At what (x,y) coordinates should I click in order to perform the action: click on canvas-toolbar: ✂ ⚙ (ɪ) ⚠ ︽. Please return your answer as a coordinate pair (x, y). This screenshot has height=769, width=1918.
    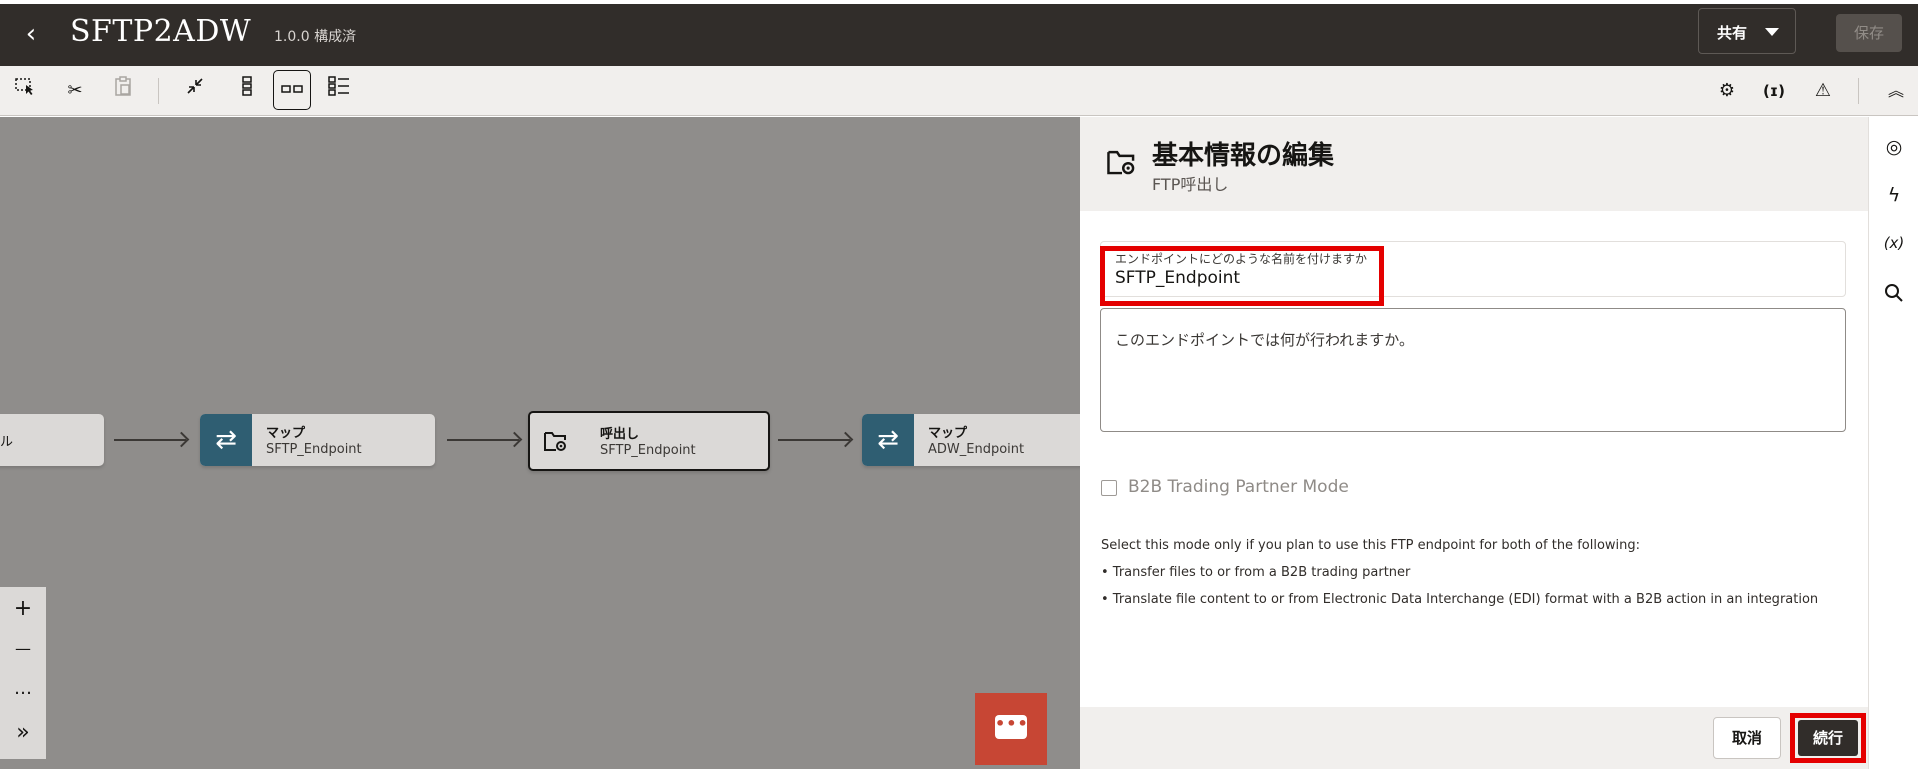
    Looking at the image, I should click on (959, 91).